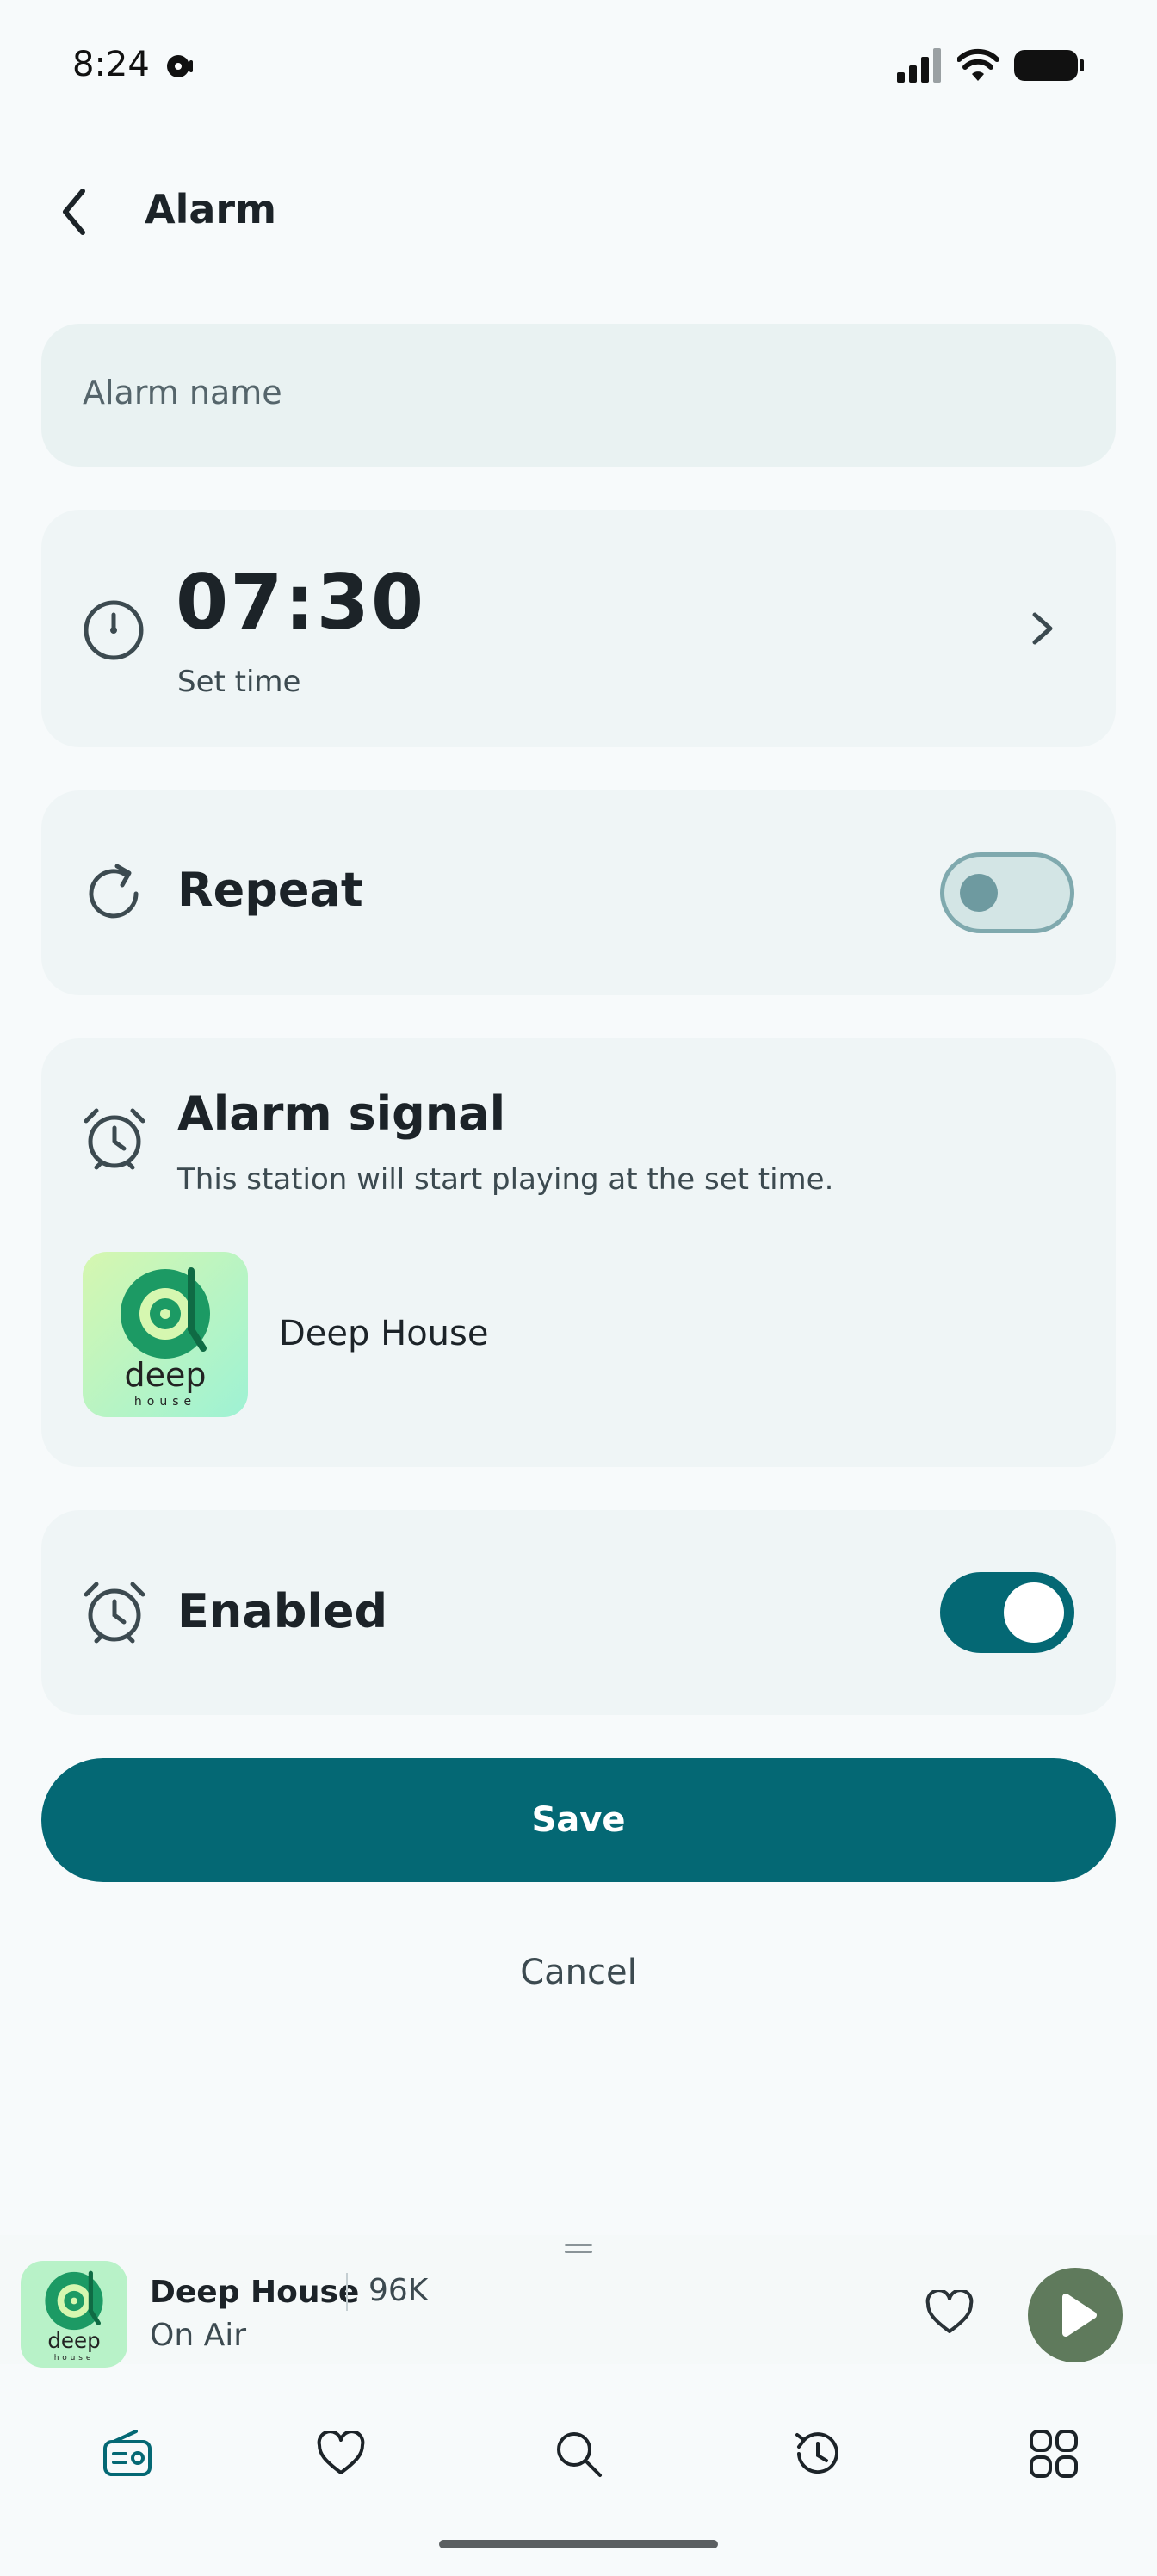 Image resolution: width=1157 pixels, height=2576 pixels. I want to click on mini-player-logo: deep house, so click(74, 2315).